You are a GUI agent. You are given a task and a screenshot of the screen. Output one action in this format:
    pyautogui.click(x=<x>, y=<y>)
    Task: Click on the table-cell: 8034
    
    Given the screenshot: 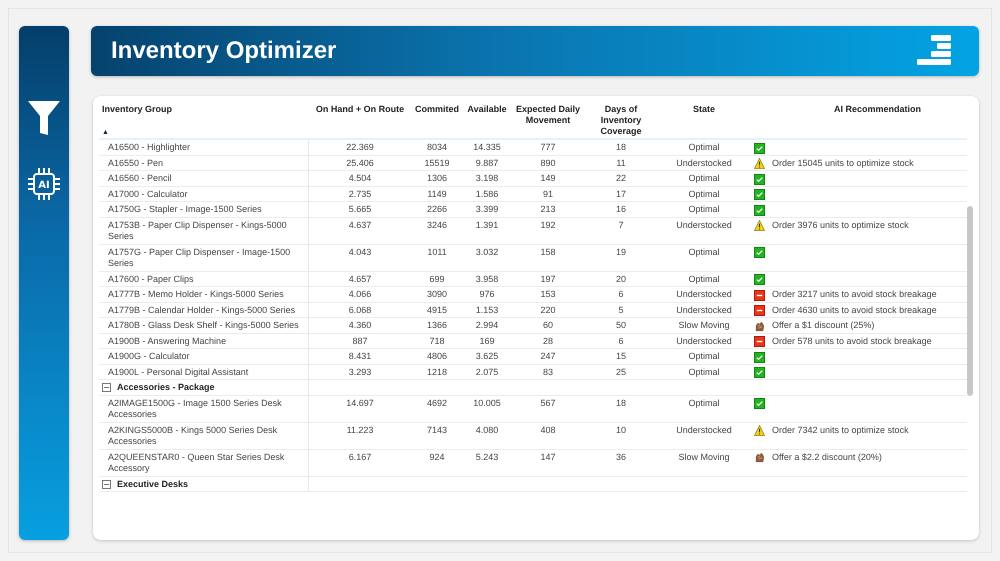 What is the action you would take?
    pyautogui.click(x=437, y=147)
    